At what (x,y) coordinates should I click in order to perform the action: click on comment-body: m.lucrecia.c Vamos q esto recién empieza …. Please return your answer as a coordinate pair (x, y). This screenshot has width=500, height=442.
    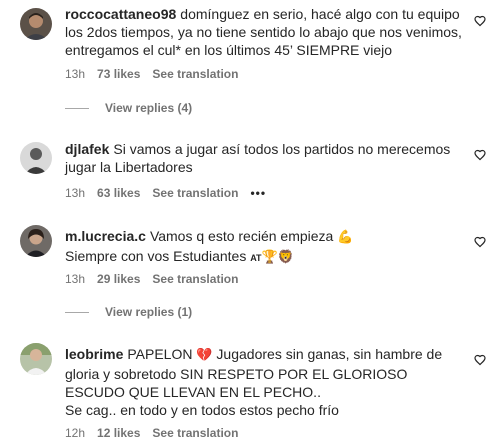
    Looking at the image, I should click on (267, 247).